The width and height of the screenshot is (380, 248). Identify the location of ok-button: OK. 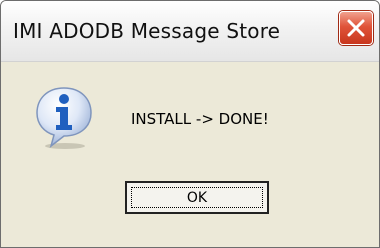
(197, 197).